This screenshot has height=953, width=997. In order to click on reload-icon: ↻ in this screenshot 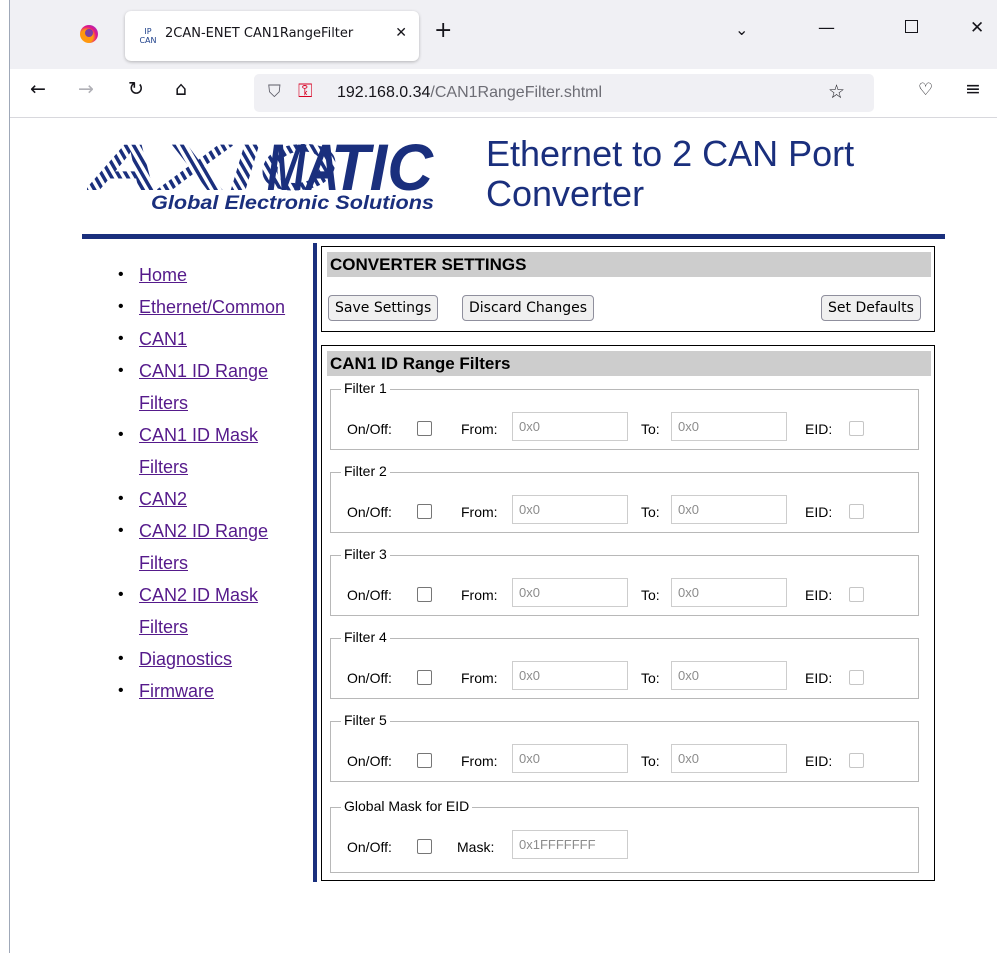, I will do `click(136, 89)`.